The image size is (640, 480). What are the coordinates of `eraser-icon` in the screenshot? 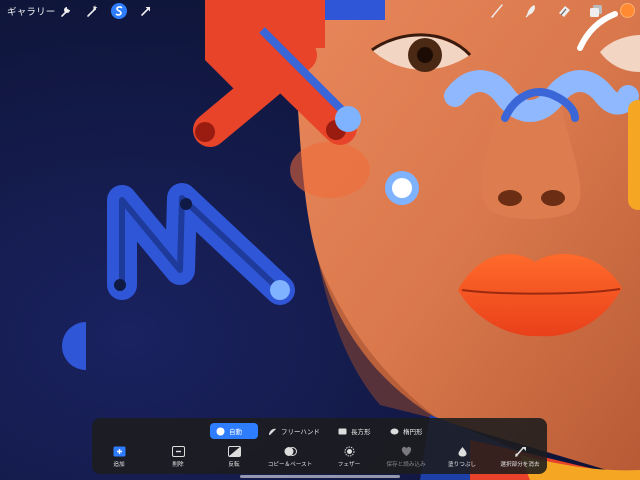 It's located at (564, 11).